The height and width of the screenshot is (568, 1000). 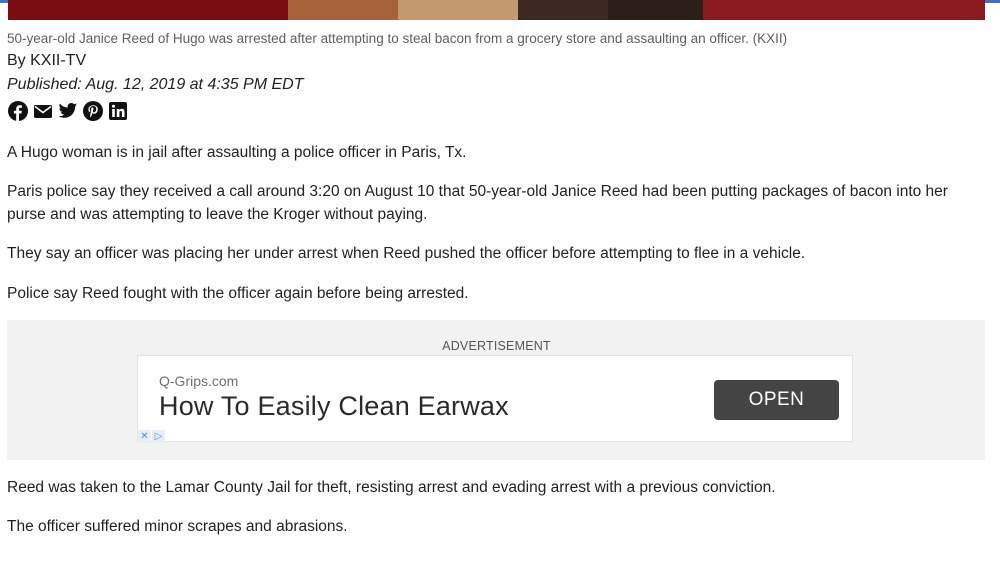 What do you see at coordinates (18, 111) in the screenshot?
I see `facebook-icon` at bounding box center [18, 111].